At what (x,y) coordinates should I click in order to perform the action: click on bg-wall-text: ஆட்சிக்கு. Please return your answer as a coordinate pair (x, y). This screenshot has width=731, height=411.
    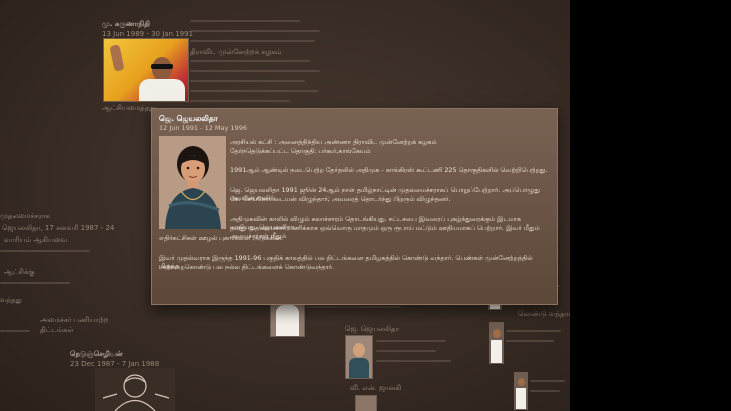
    Looking at the image, I should click on (19, 272).